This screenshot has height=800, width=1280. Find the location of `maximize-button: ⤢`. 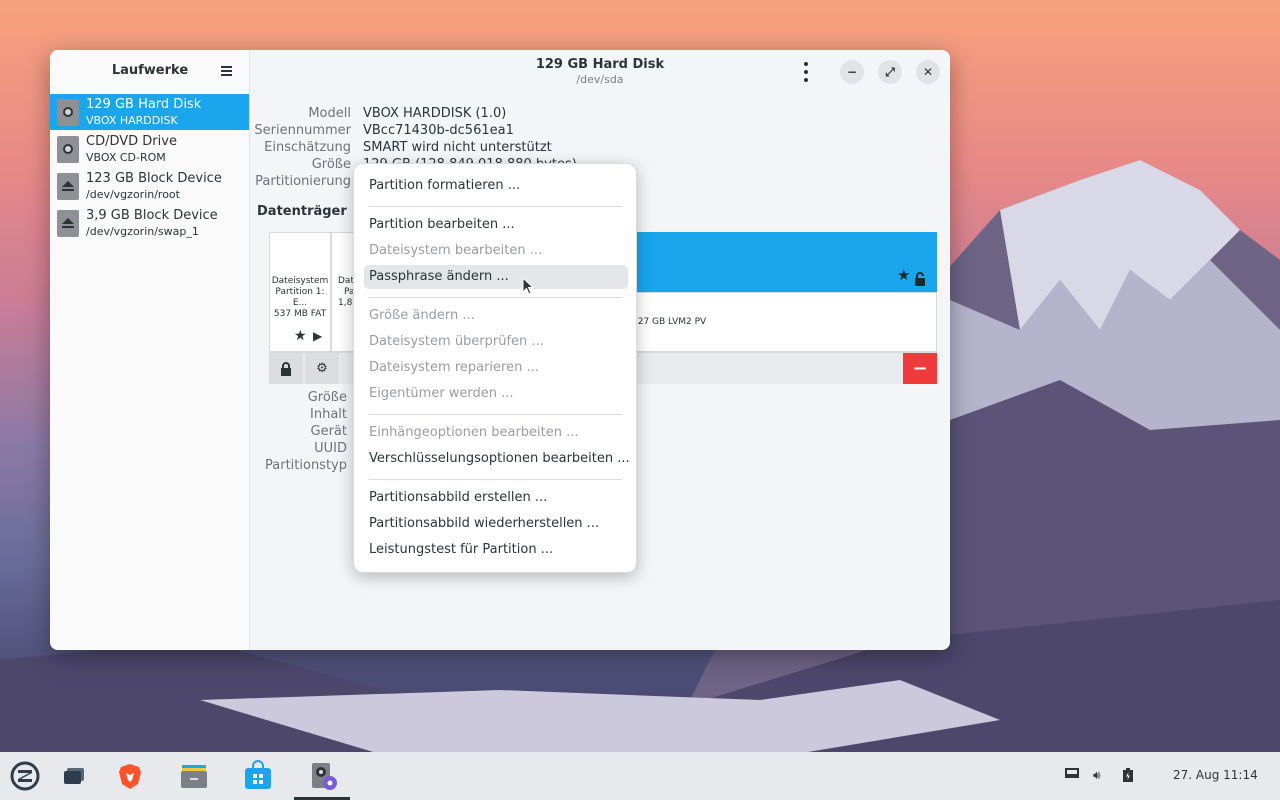

maximize-button: ⤢ is located at coordinates (890, 72).